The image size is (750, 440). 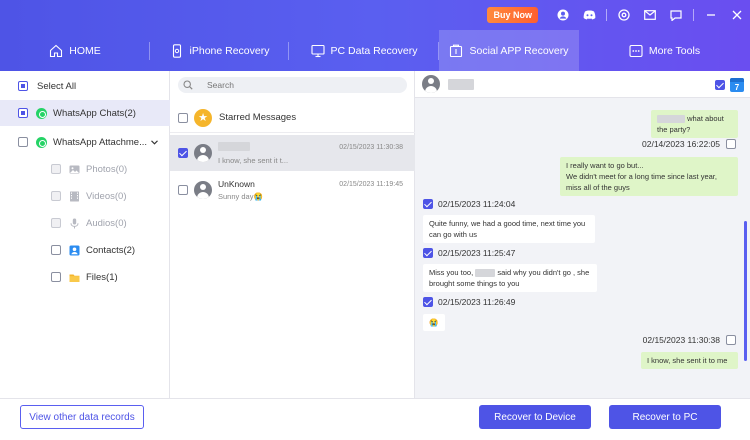 I want to click on calendar-icon: 7, so click(x=737, y=85).